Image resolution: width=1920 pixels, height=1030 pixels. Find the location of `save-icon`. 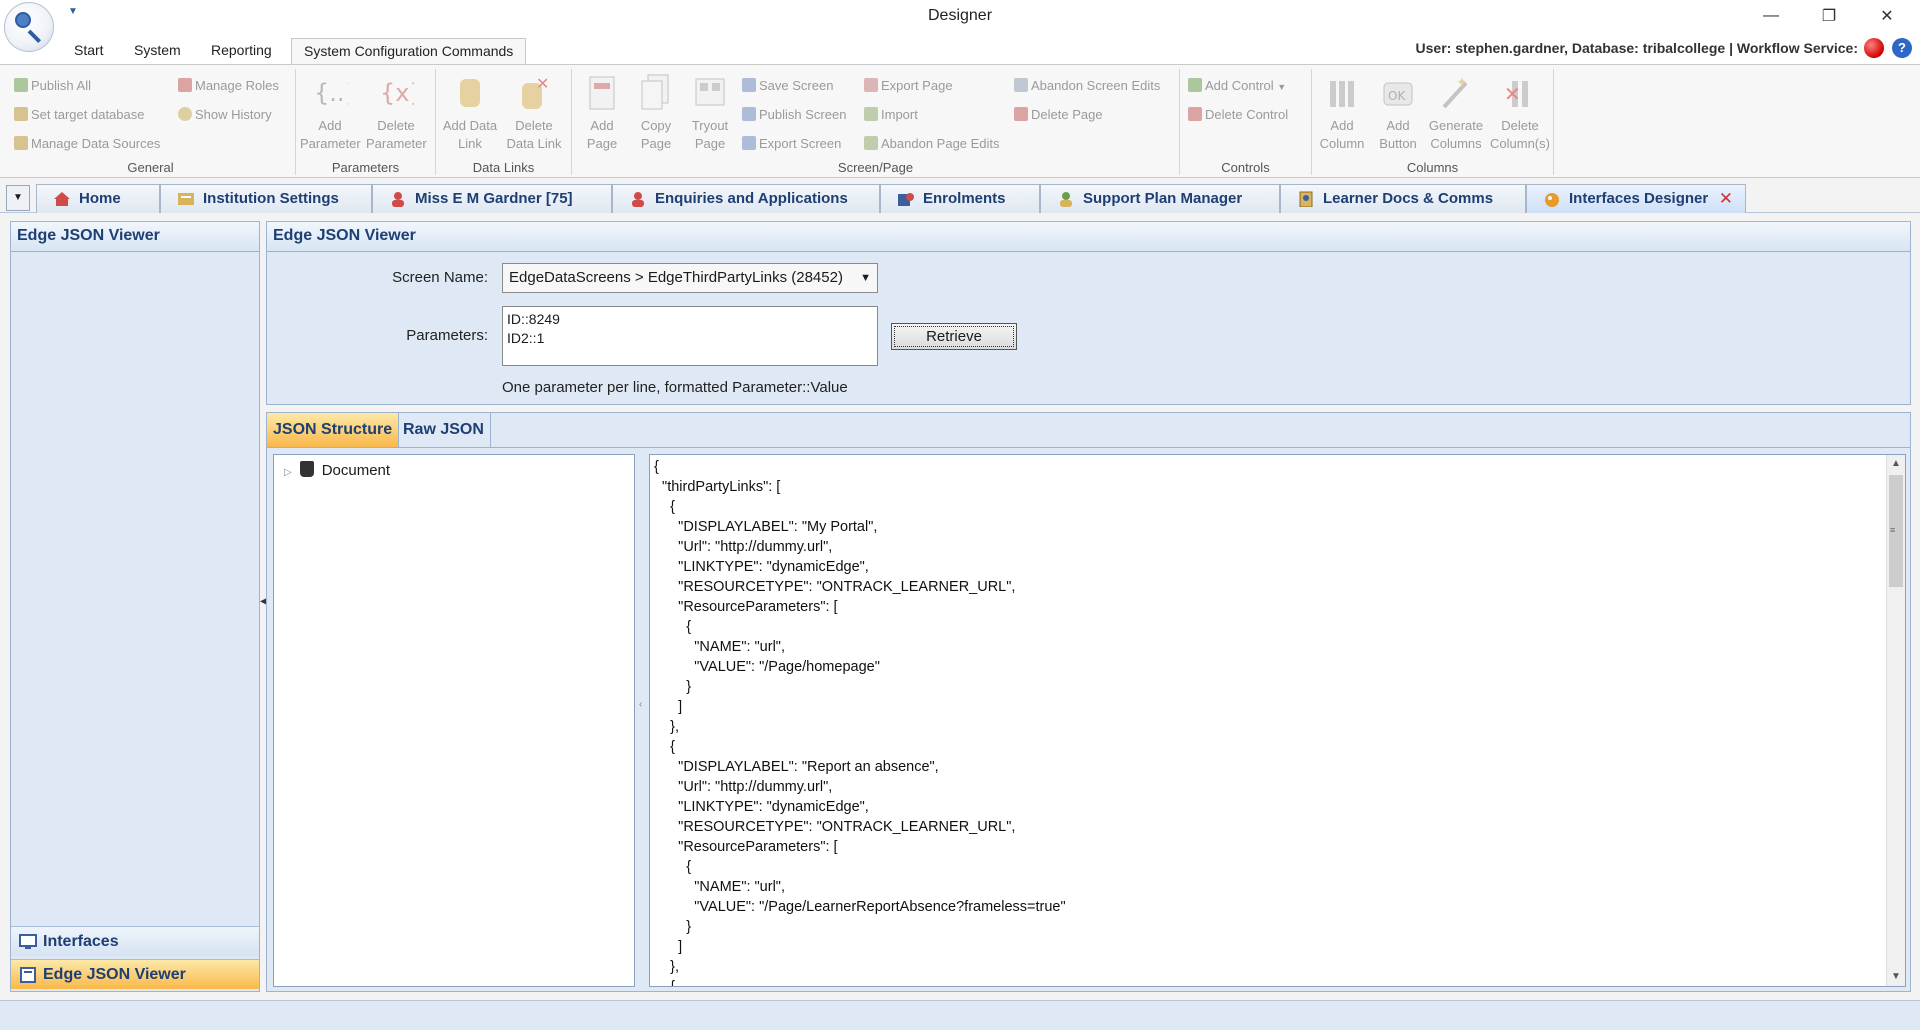

save-icon is located at coordinates (749, 85).